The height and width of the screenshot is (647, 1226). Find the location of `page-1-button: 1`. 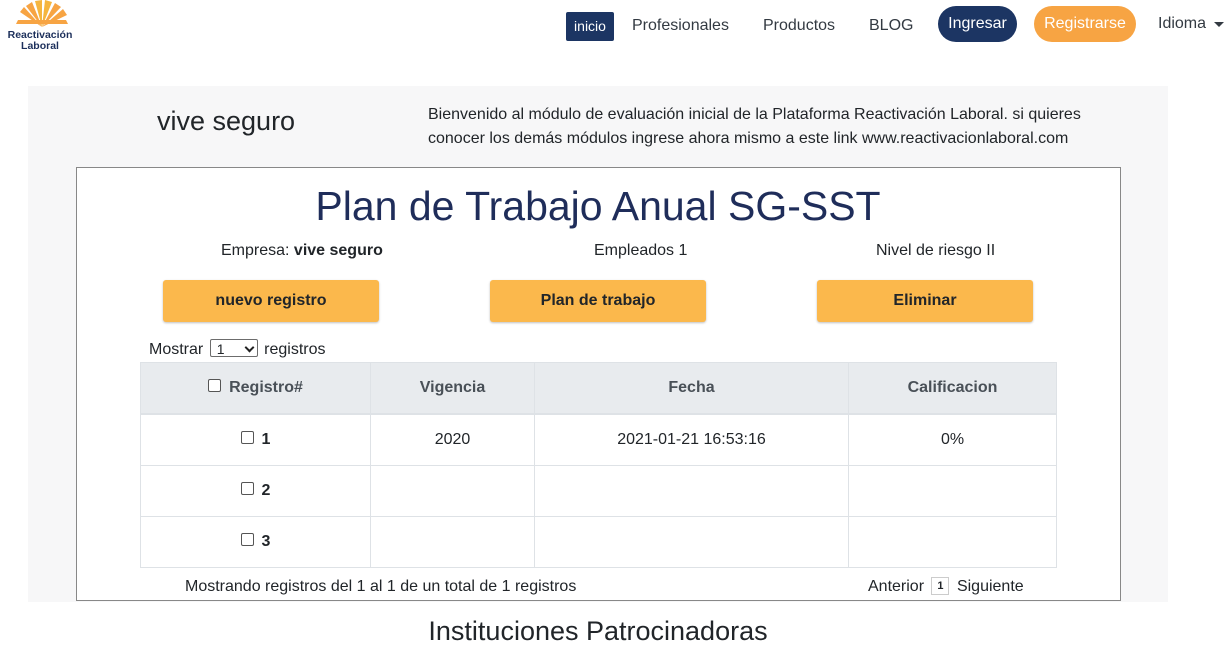

page-1-button: 1 is located at coordinates (940, 586).